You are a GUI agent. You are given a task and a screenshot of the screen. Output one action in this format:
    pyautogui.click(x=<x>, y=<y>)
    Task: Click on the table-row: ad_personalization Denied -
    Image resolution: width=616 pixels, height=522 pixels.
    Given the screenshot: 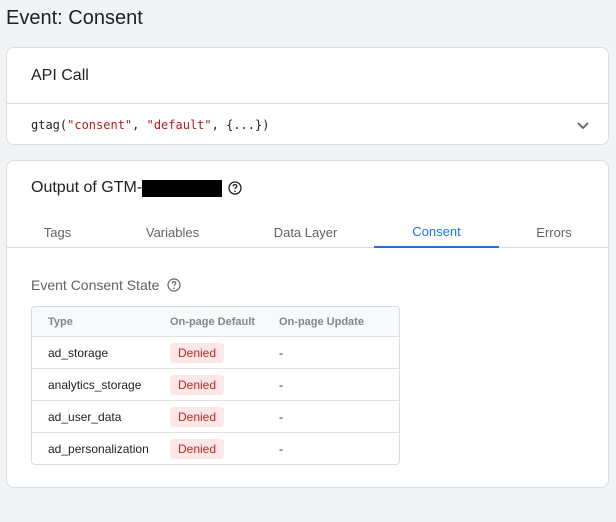 What is the action you would take?
    pyautogui.click(x=215, y=448)
    